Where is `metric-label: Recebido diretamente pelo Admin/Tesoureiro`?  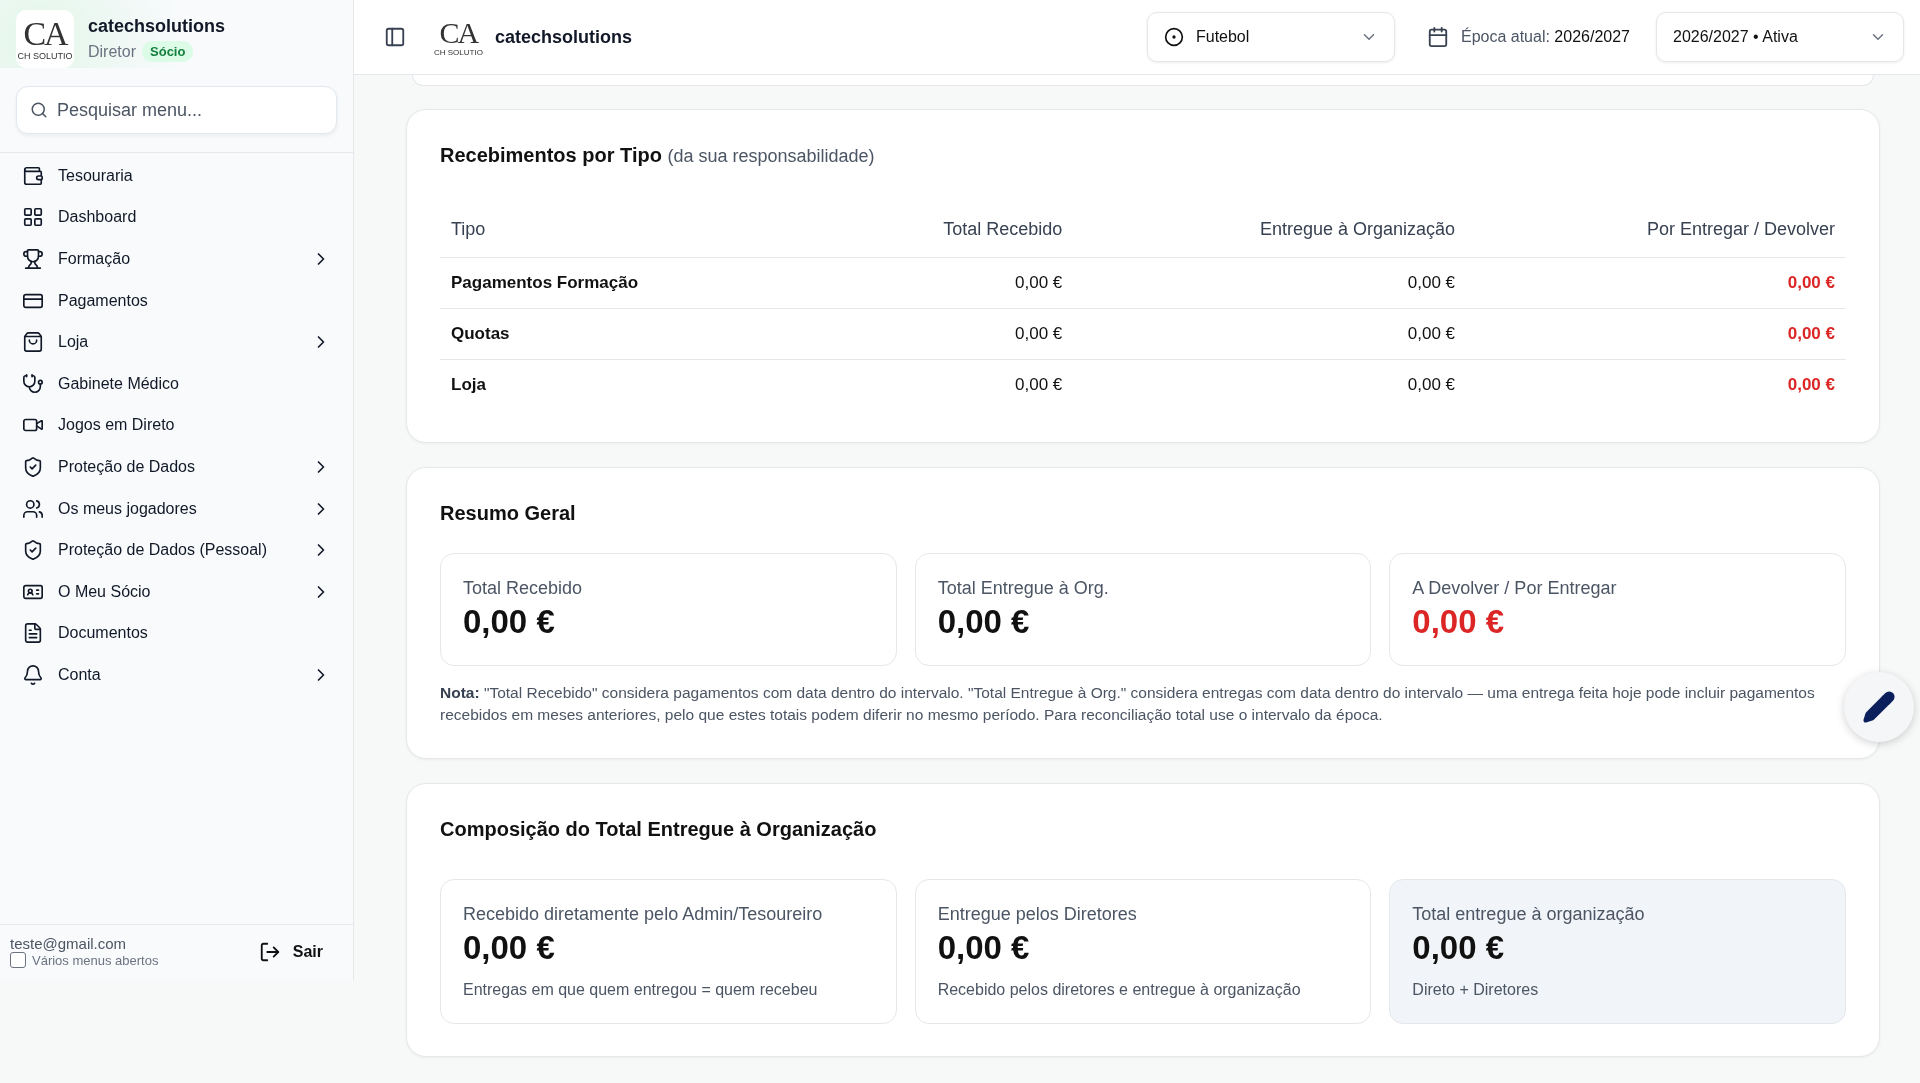 metric-label: Recebido diretamente pelo Admin/Tesoureiro is located at coordinates (643, 914).